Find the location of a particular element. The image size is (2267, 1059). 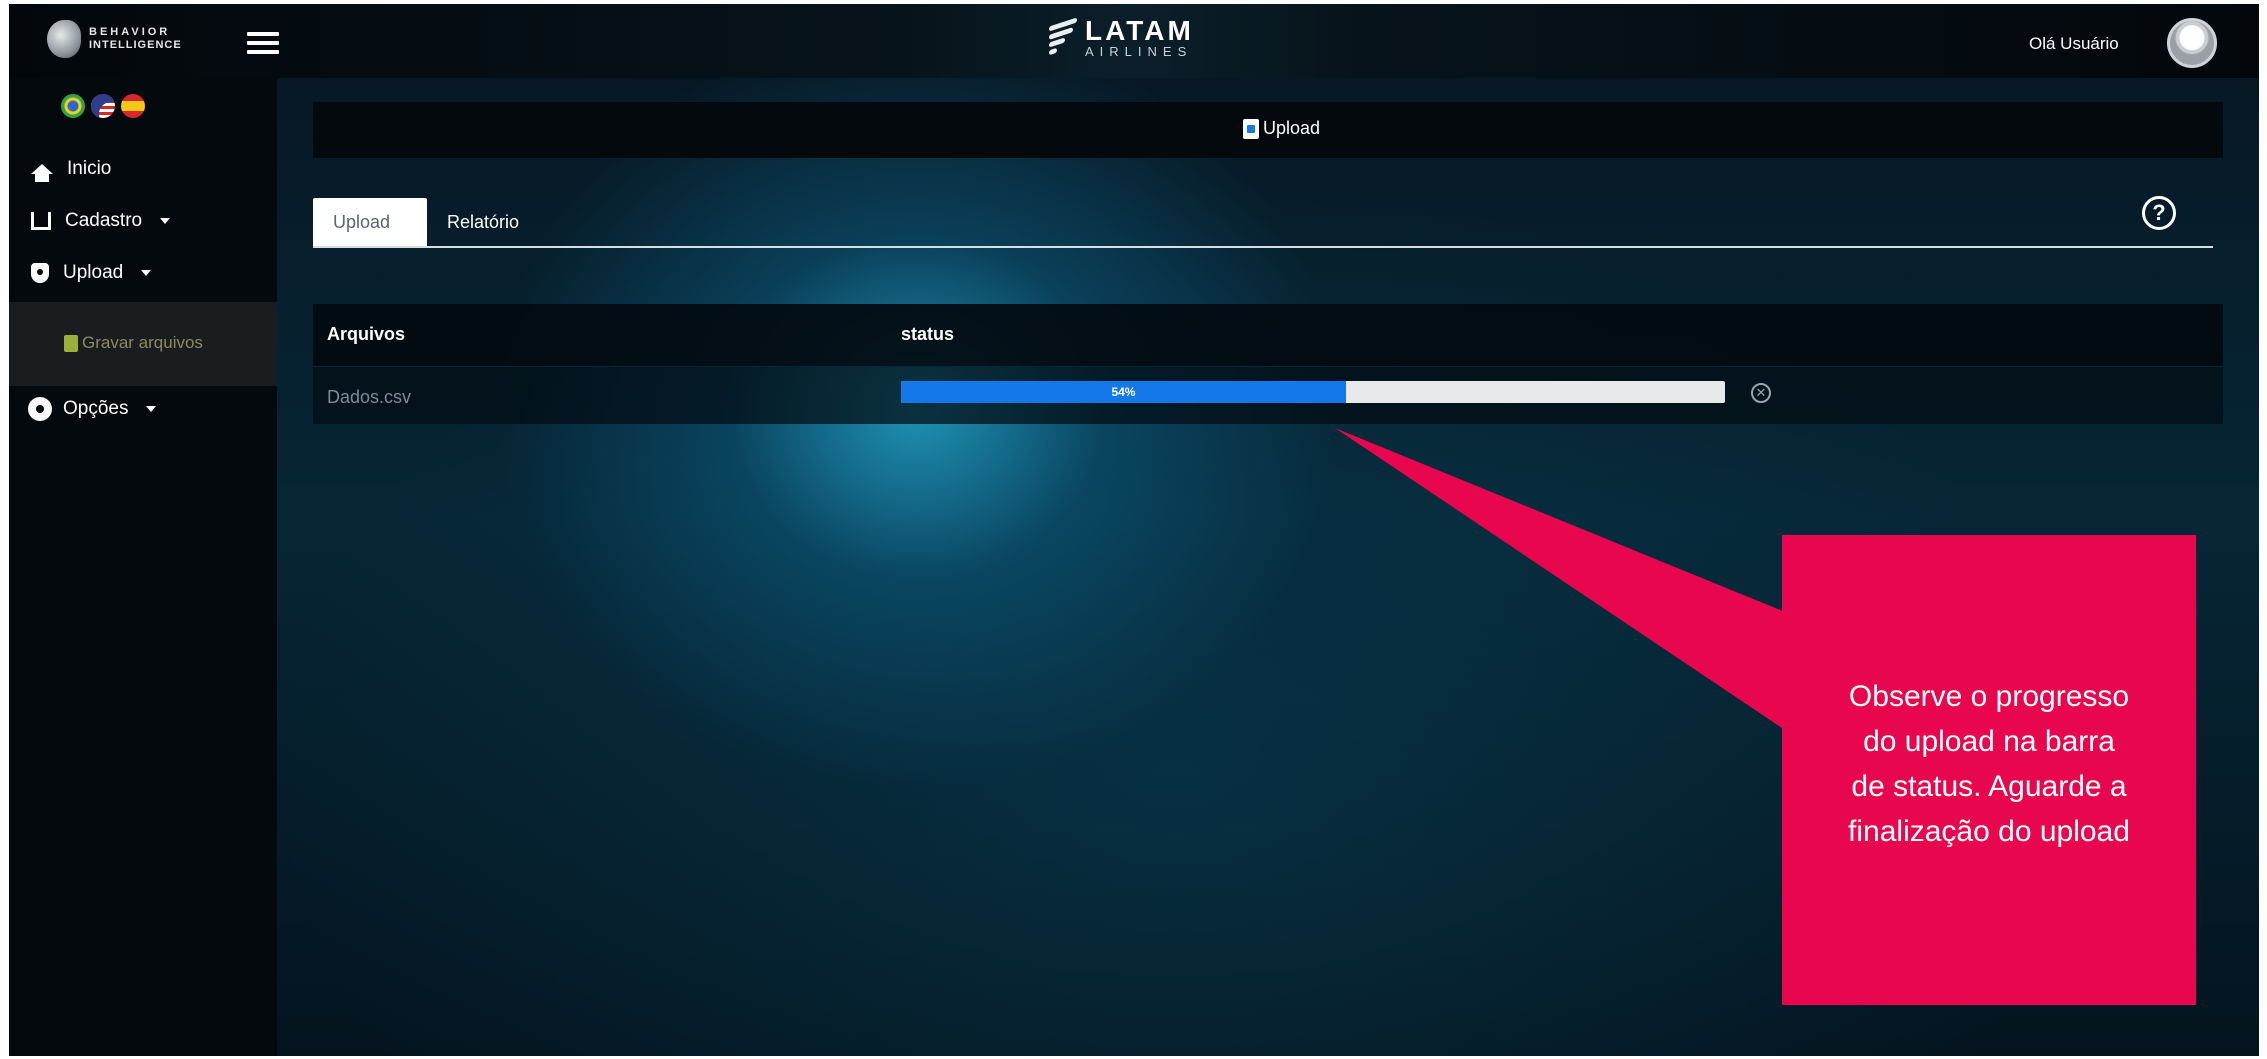

user-avatar is located at coordinates (2192, 43).